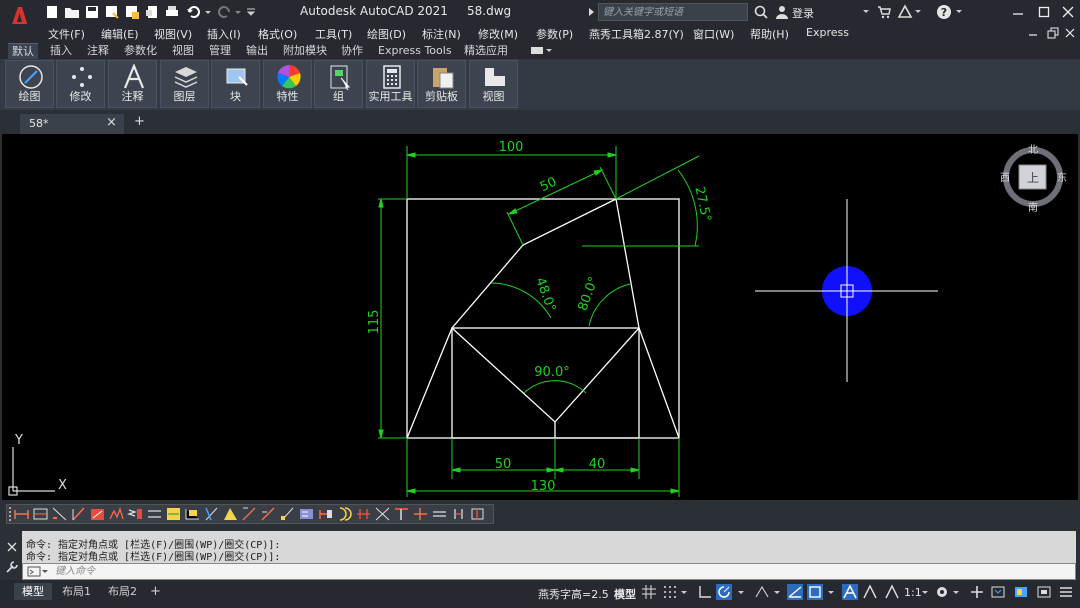  Describe the element at coordinates (194, 12) in the screenshot. I see `undo-icon` at that location.